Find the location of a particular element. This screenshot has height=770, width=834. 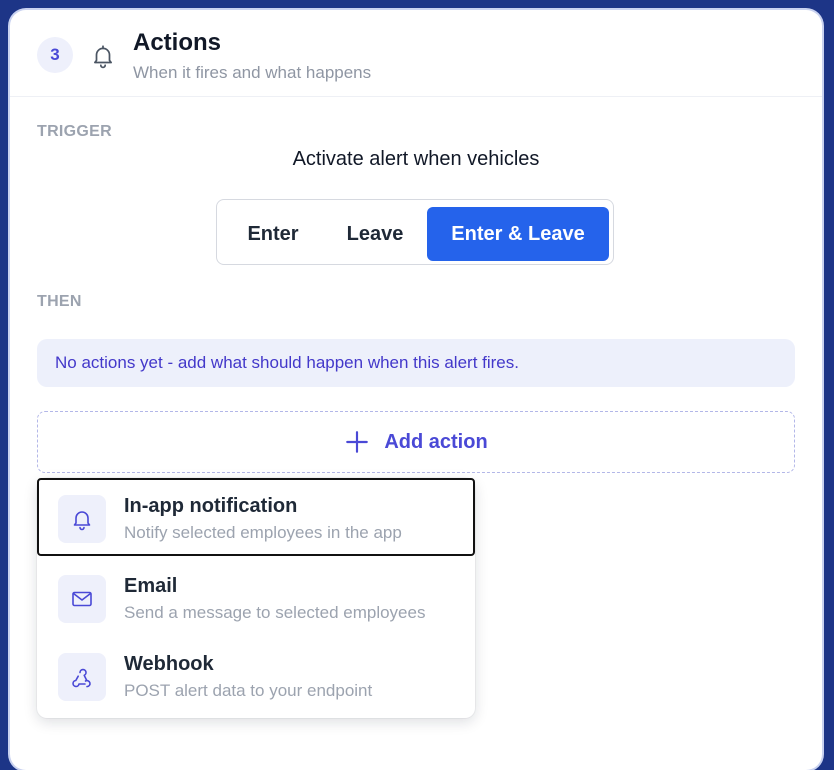

trigger-description: Activate alert when vehicles is located at coordinates (416, 159).